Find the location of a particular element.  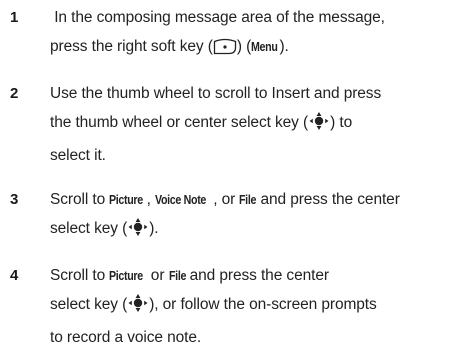

step-line: to record a voice note. is located at coordinates (126, 337).